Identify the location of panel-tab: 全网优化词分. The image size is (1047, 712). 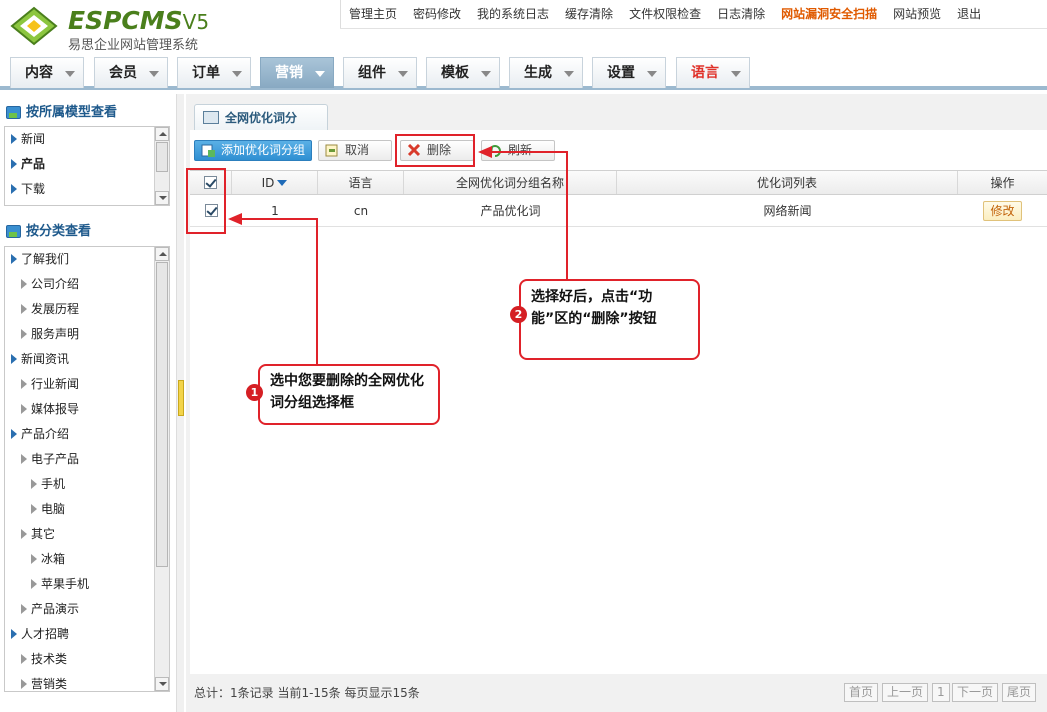
(261, 117).